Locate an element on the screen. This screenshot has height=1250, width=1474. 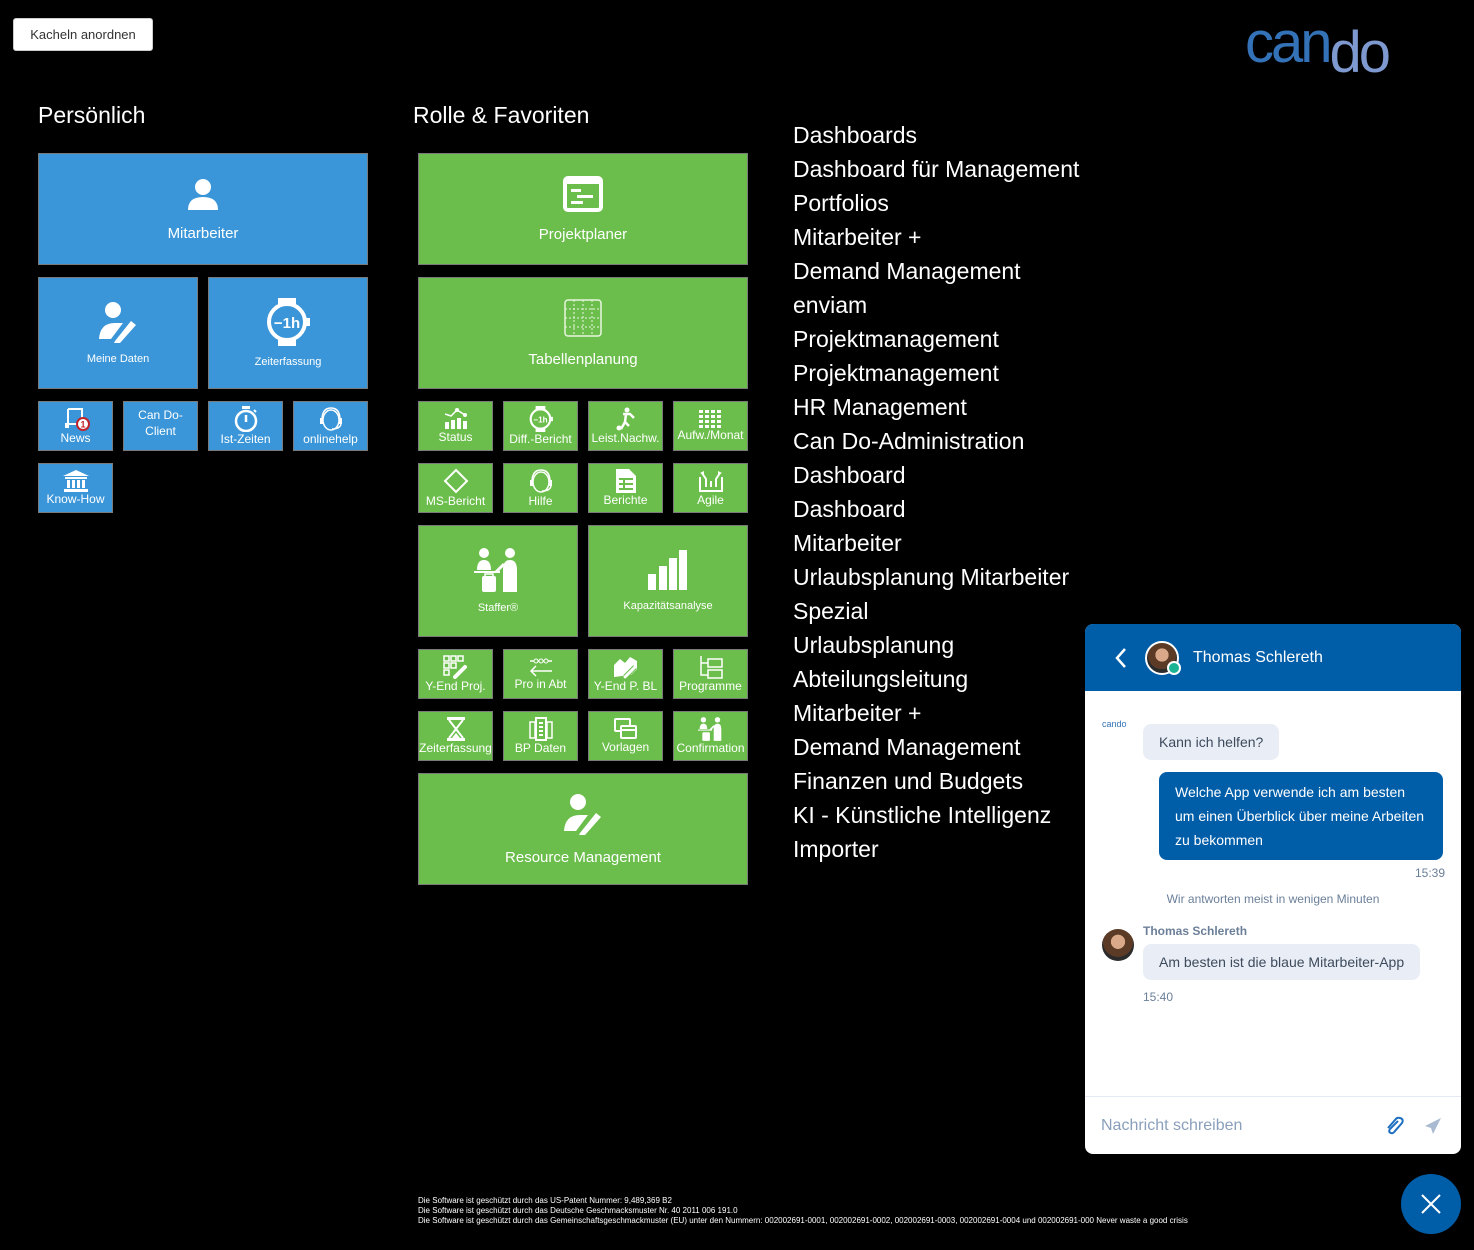
paperclip-icon is located at coordinates (1394, 1126).